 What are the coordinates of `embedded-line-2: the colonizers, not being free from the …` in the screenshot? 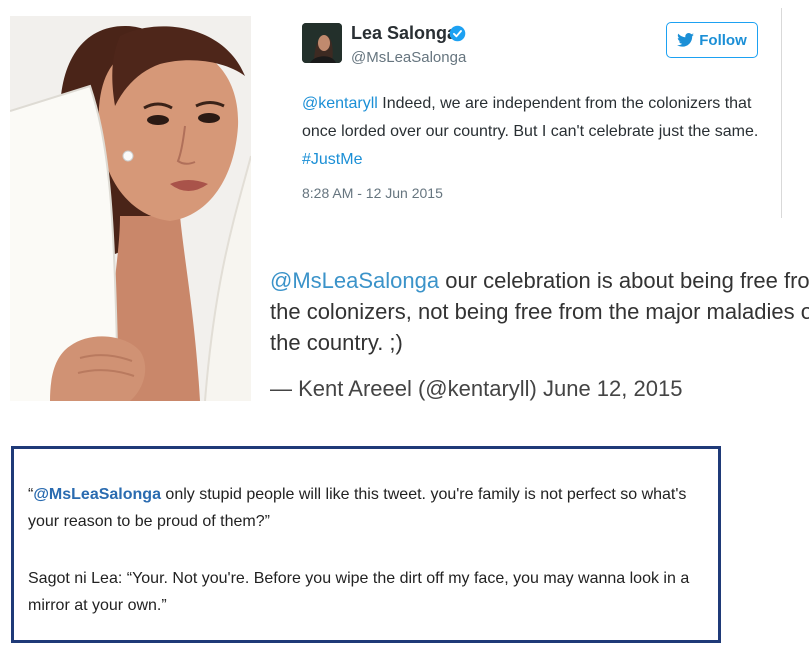 It's located at (539, 311).